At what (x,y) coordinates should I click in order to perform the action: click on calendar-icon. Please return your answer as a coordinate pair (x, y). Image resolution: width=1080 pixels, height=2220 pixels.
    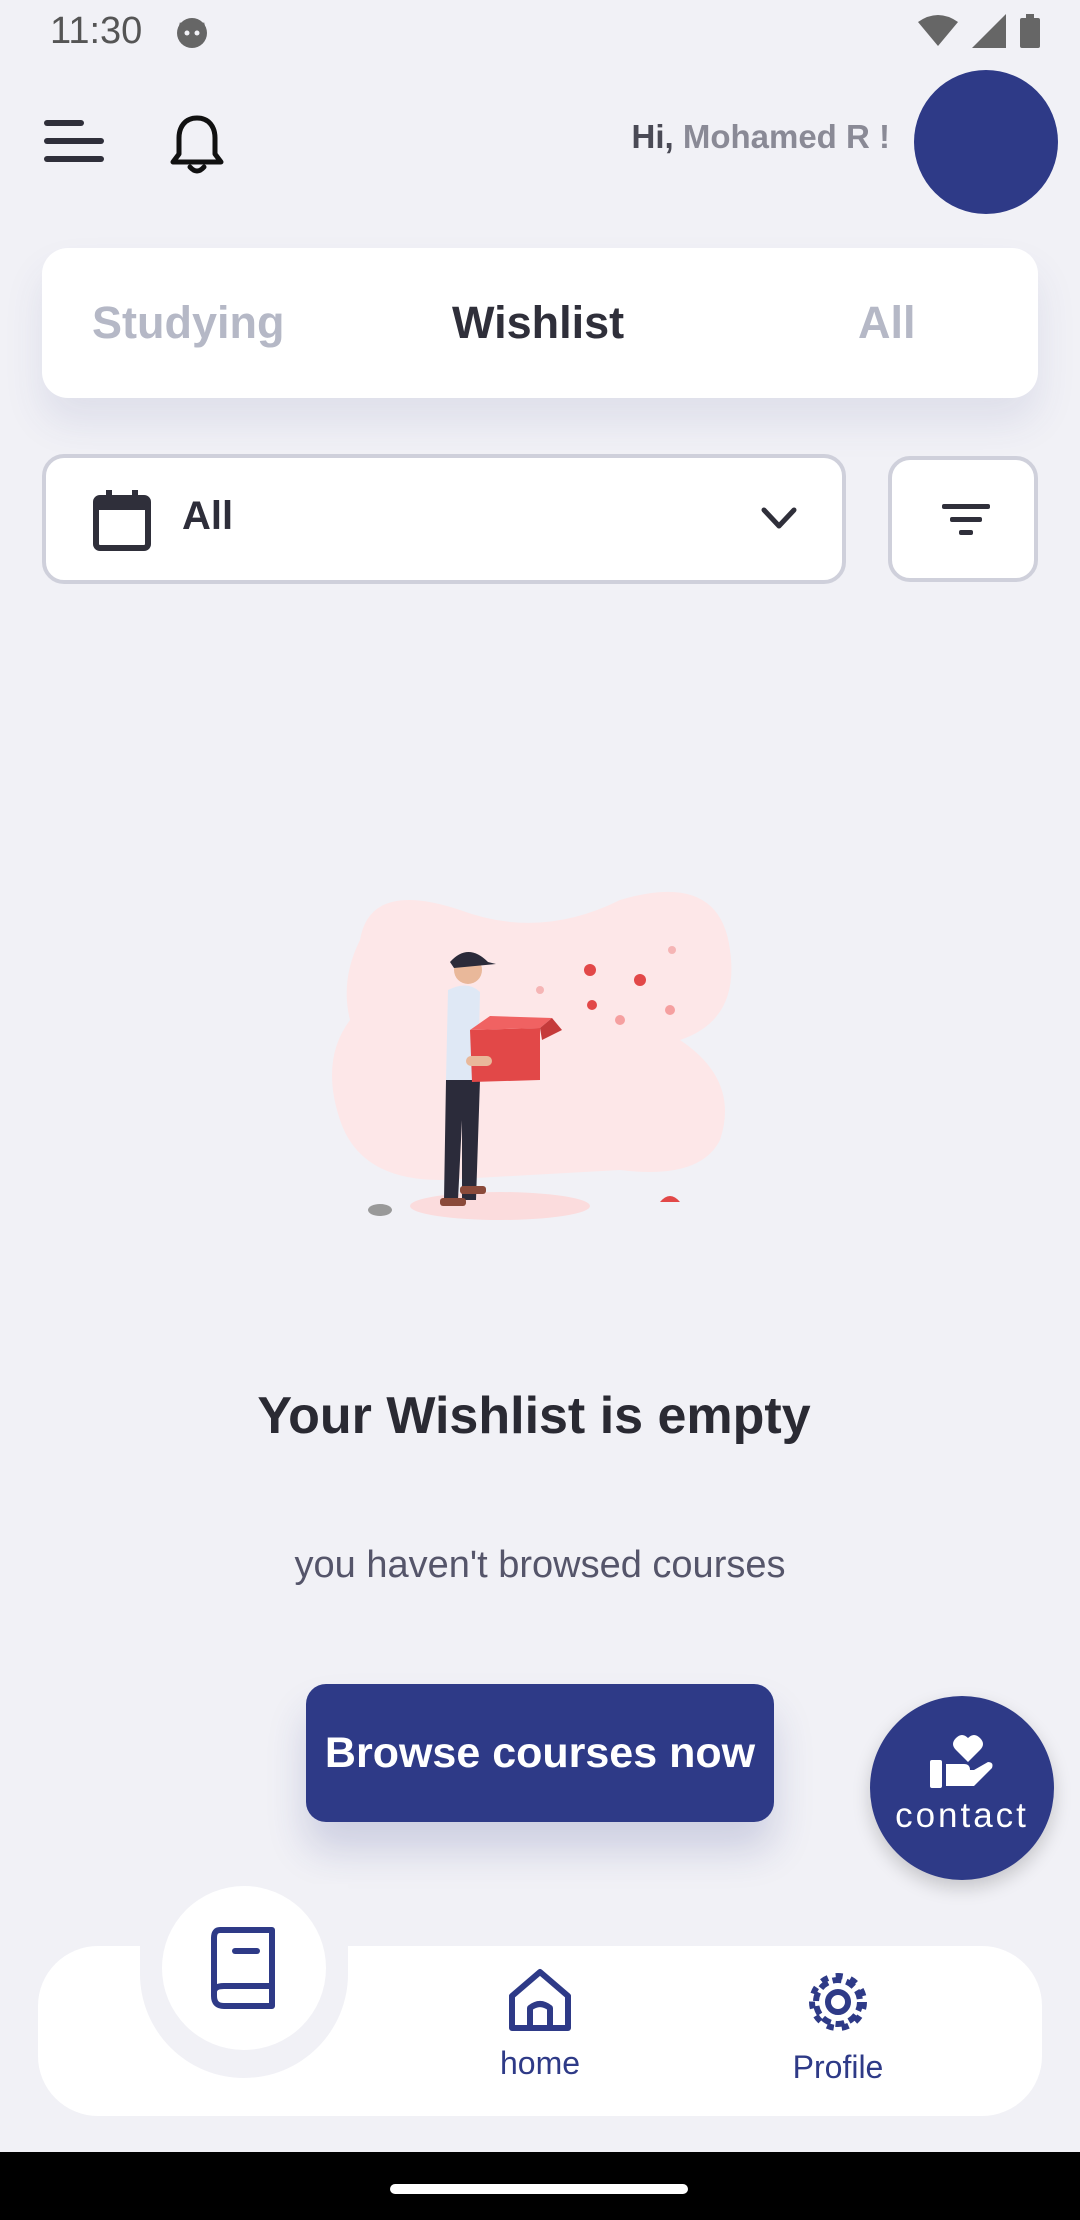
    Looking at the image, I should click on (122, 520).